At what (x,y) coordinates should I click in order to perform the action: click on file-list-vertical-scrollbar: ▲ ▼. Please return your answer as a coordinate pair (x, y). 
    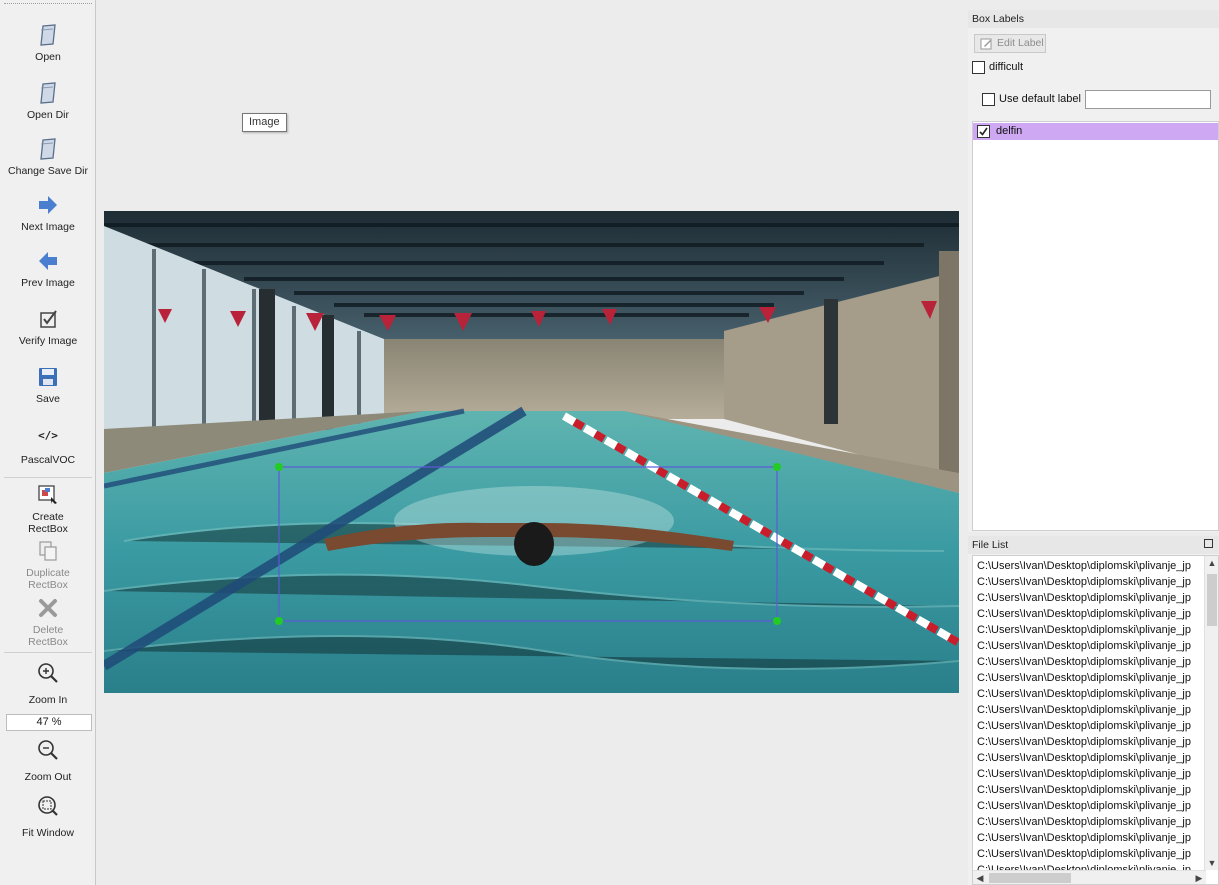
    Looking at the image, I should click on (1211, 713).